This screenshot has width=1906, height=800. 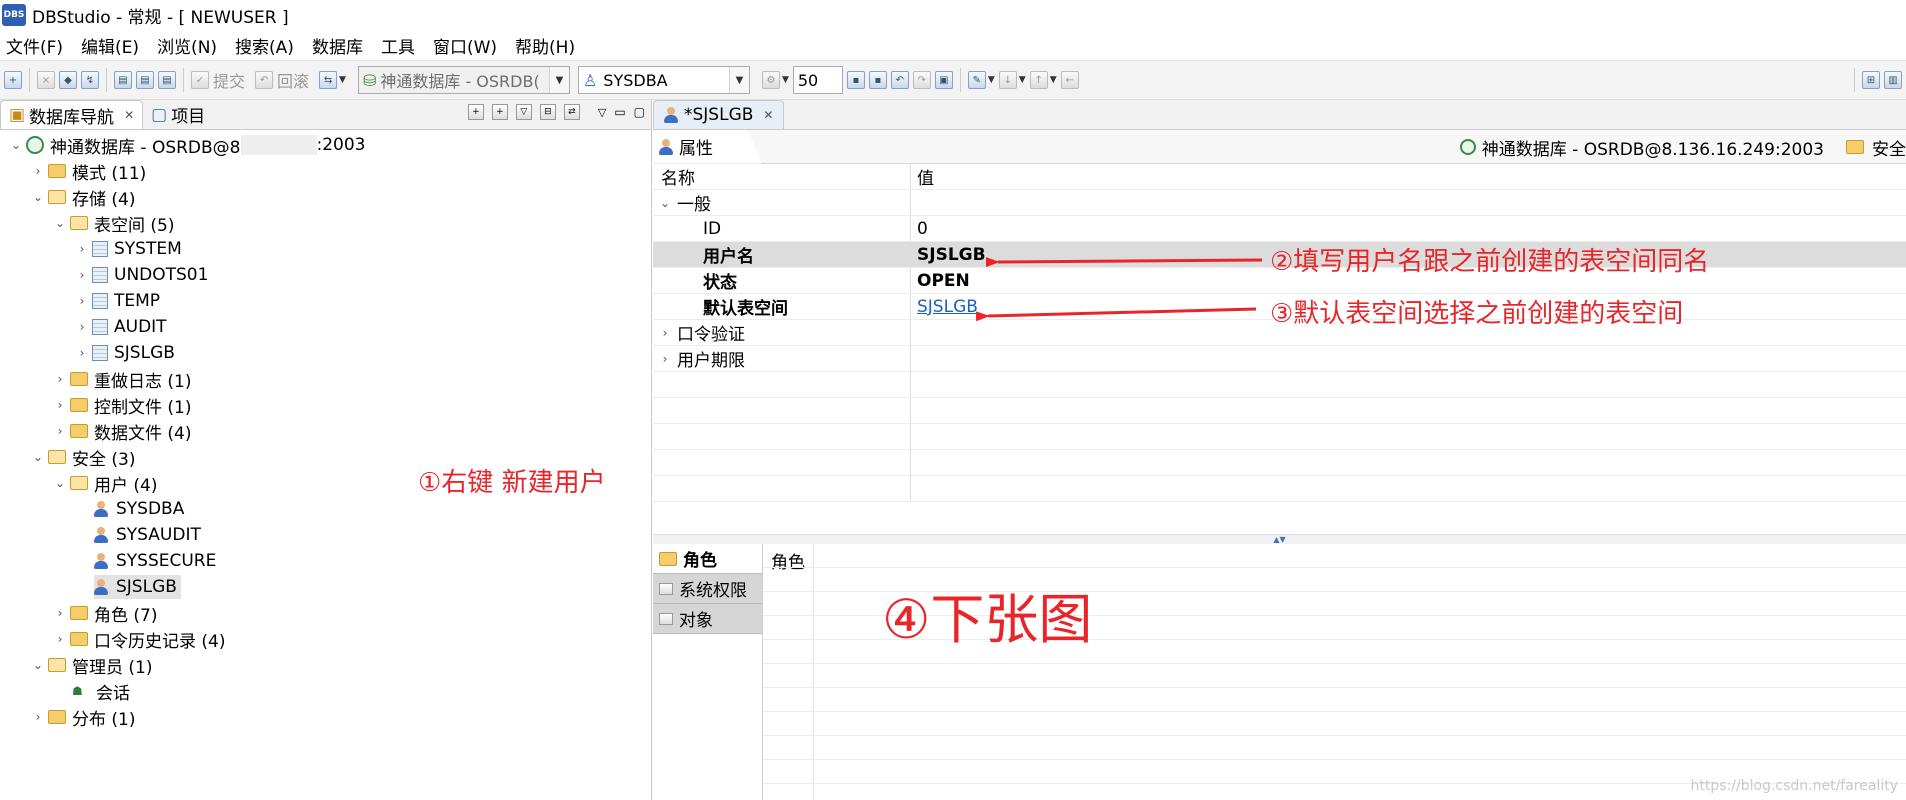 What do you see at coordinates (943, 80) in the screenshot?
I see `clipboard-icon: ▣` at bounding box center [943, 80].